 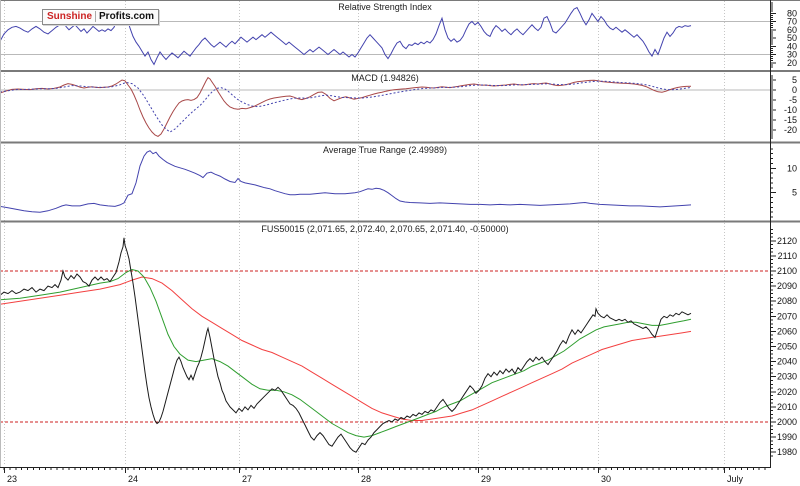 I want to click on y-tick-label: 2000, so click(x=787, y=422).